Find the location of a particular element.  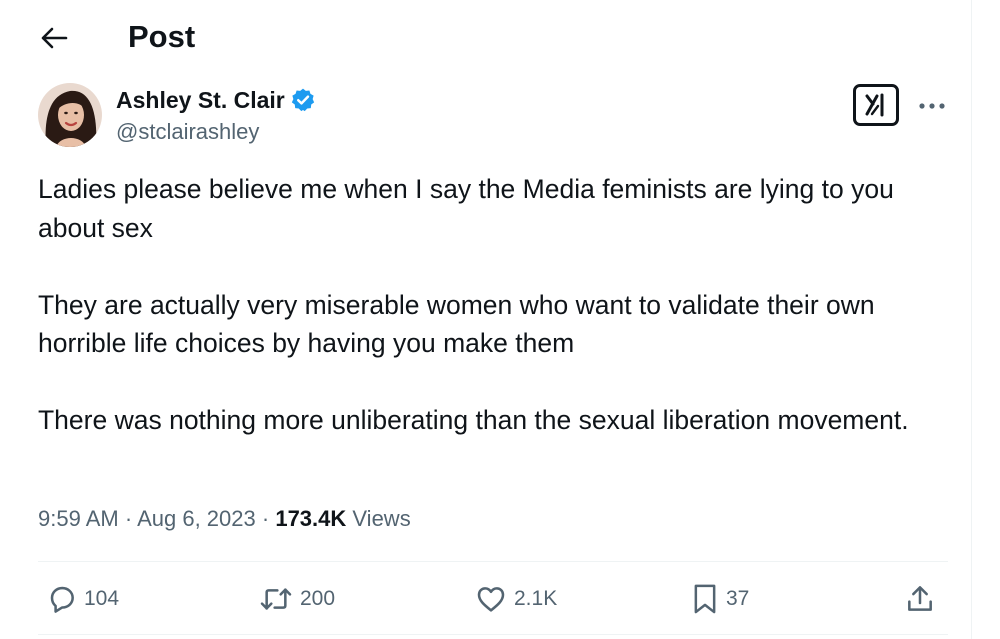

views-count: 173.4K is located at coordinates (311, 518).